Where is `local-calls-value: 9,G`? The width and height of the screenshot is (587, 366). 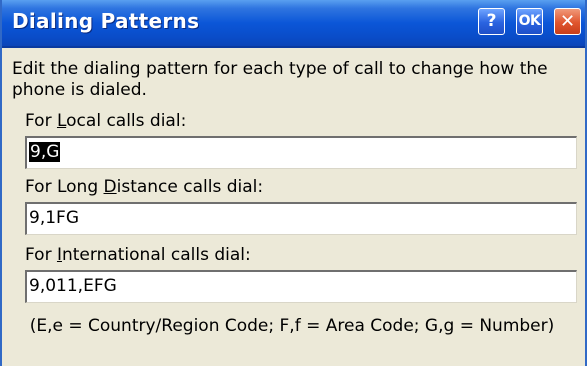
local-calls-value: 9,G is located at coordinates (45, 152).